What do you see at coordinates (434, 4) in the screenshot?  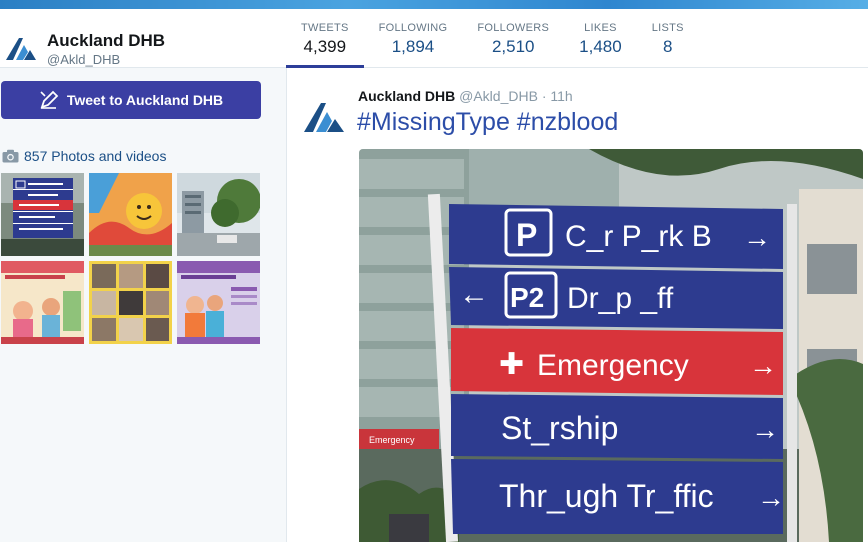 I see `header-banner-strip` at bounding box center [434, 4].